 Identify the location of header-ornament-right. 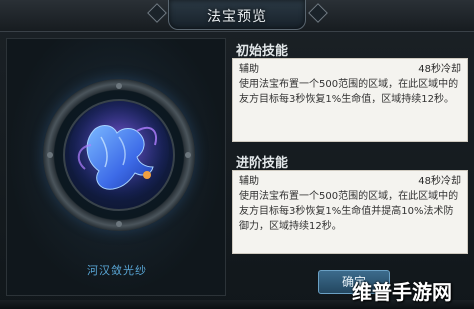
(318, 13).